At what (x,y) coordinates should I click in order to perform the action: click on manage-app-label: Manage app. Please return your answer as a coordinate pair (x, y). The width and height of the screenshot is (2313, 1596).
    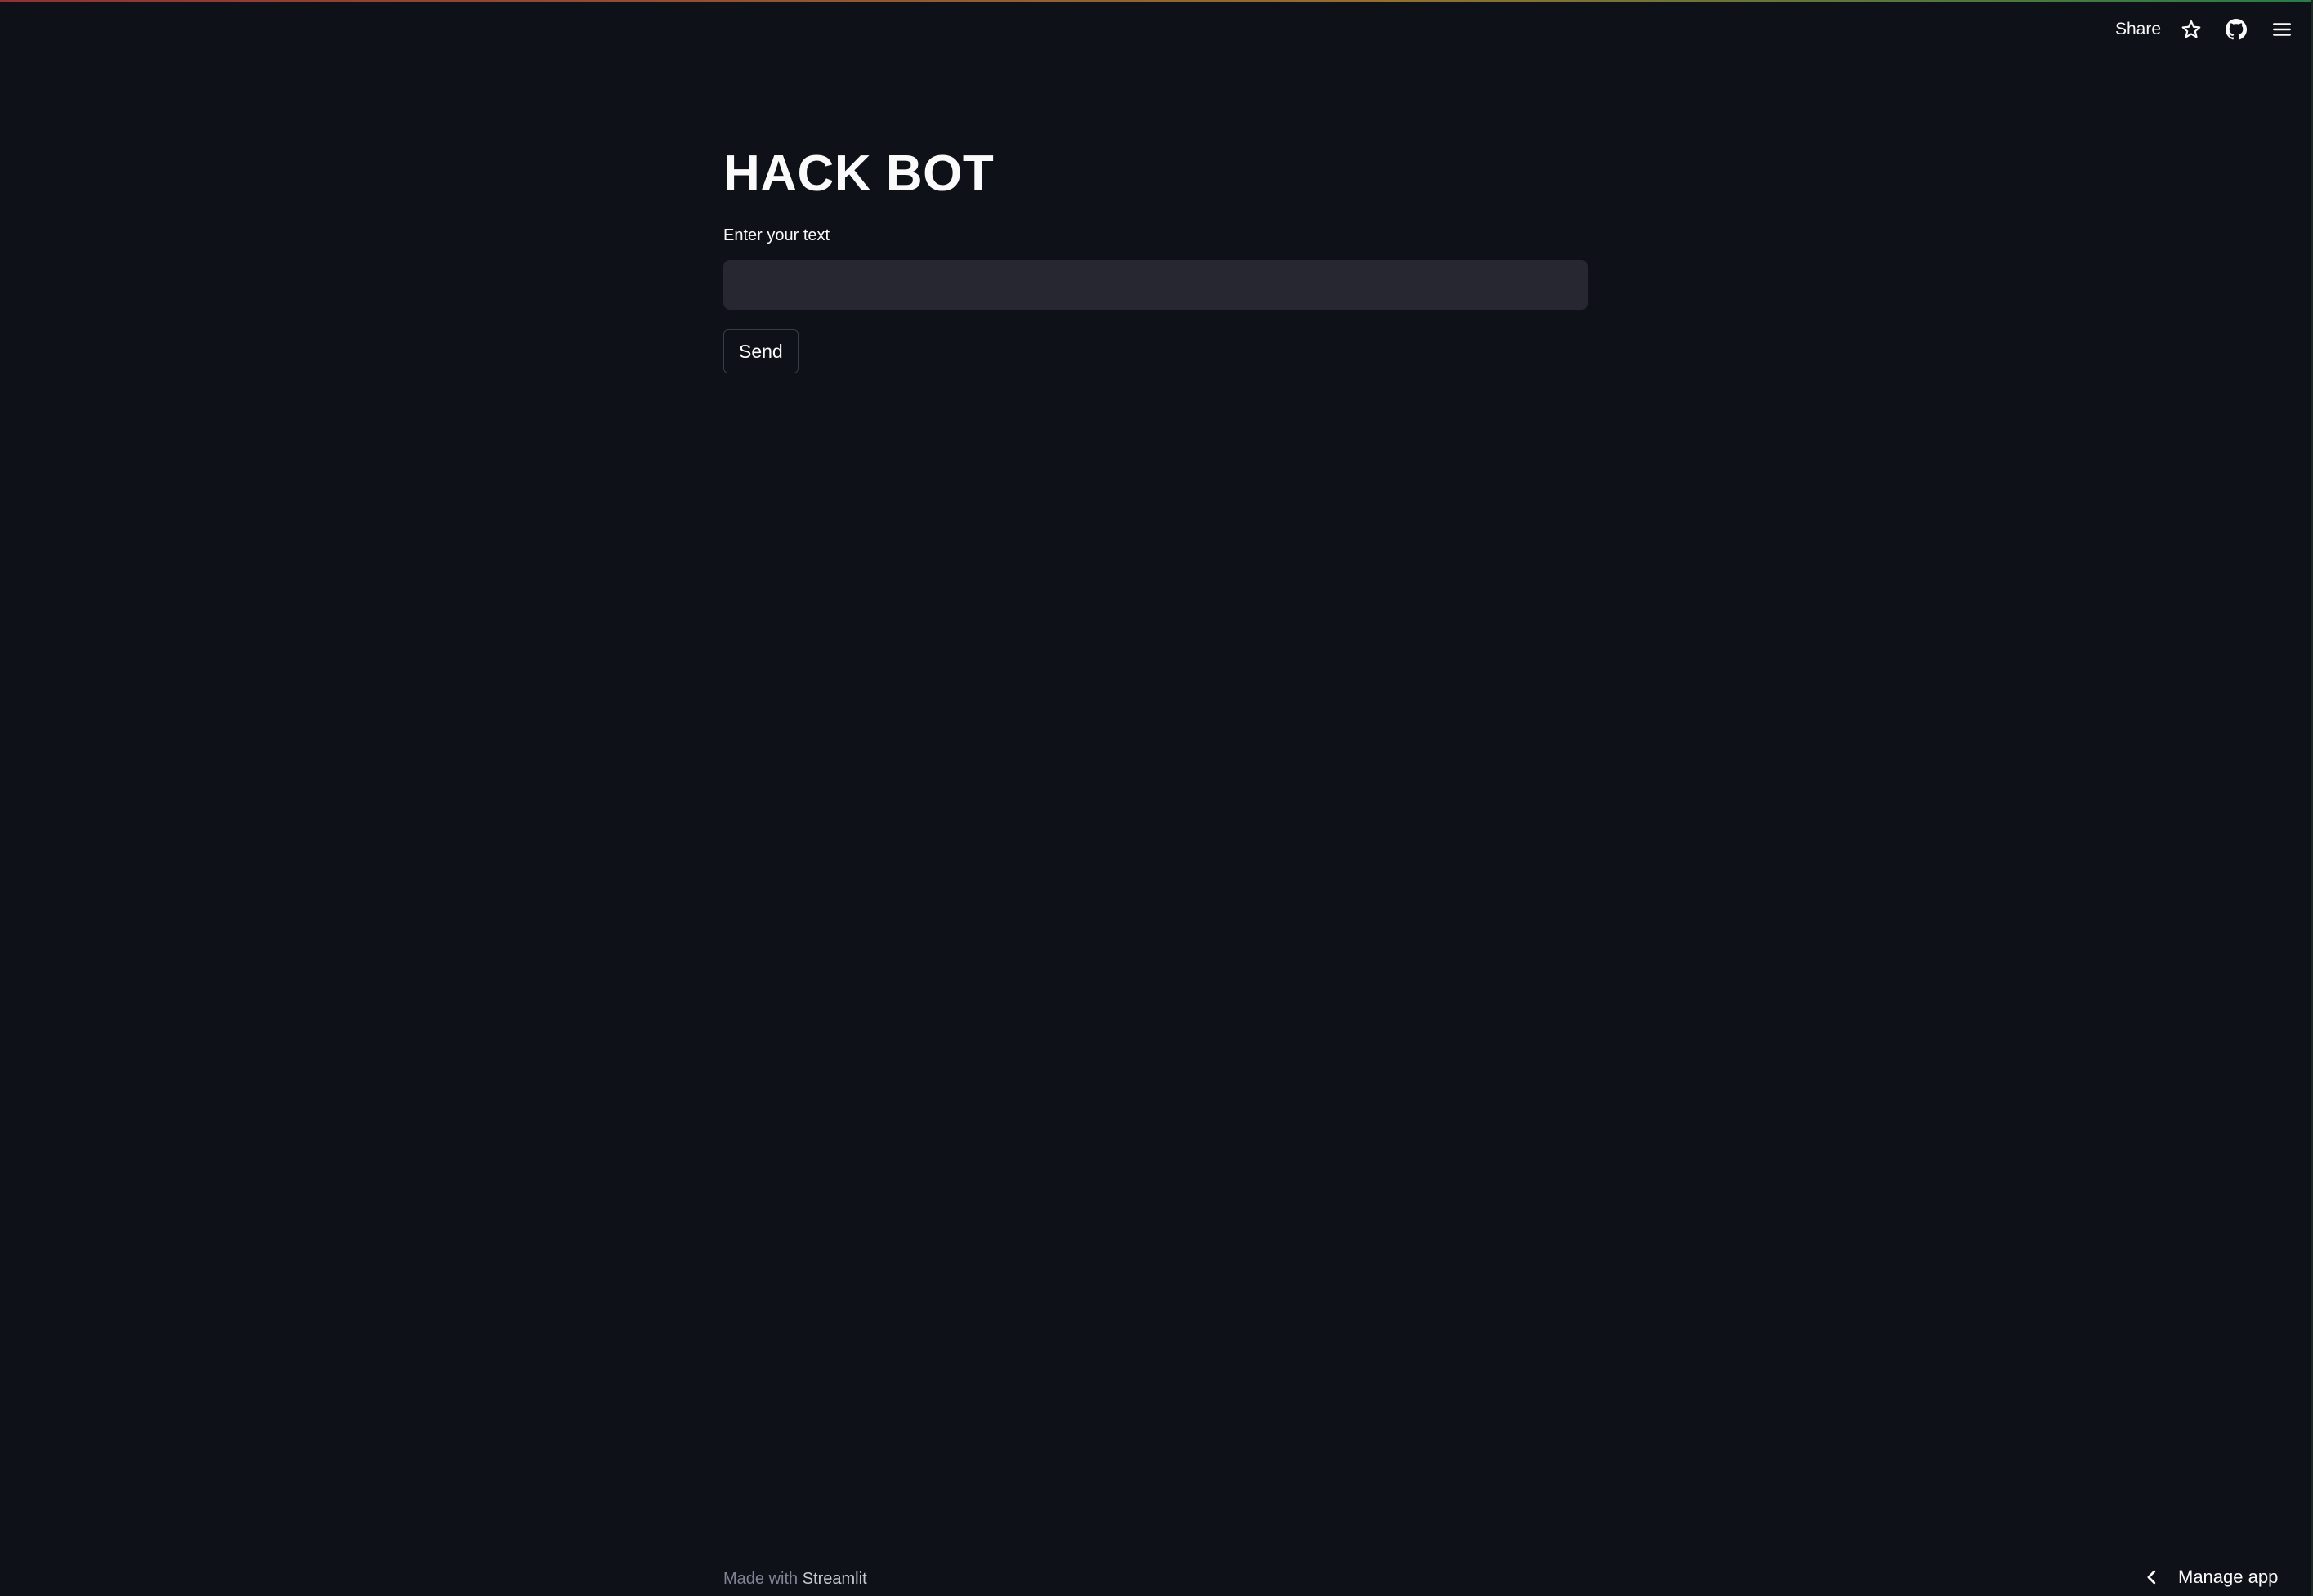
    Looking at the image, I should click on (2228, 1577).